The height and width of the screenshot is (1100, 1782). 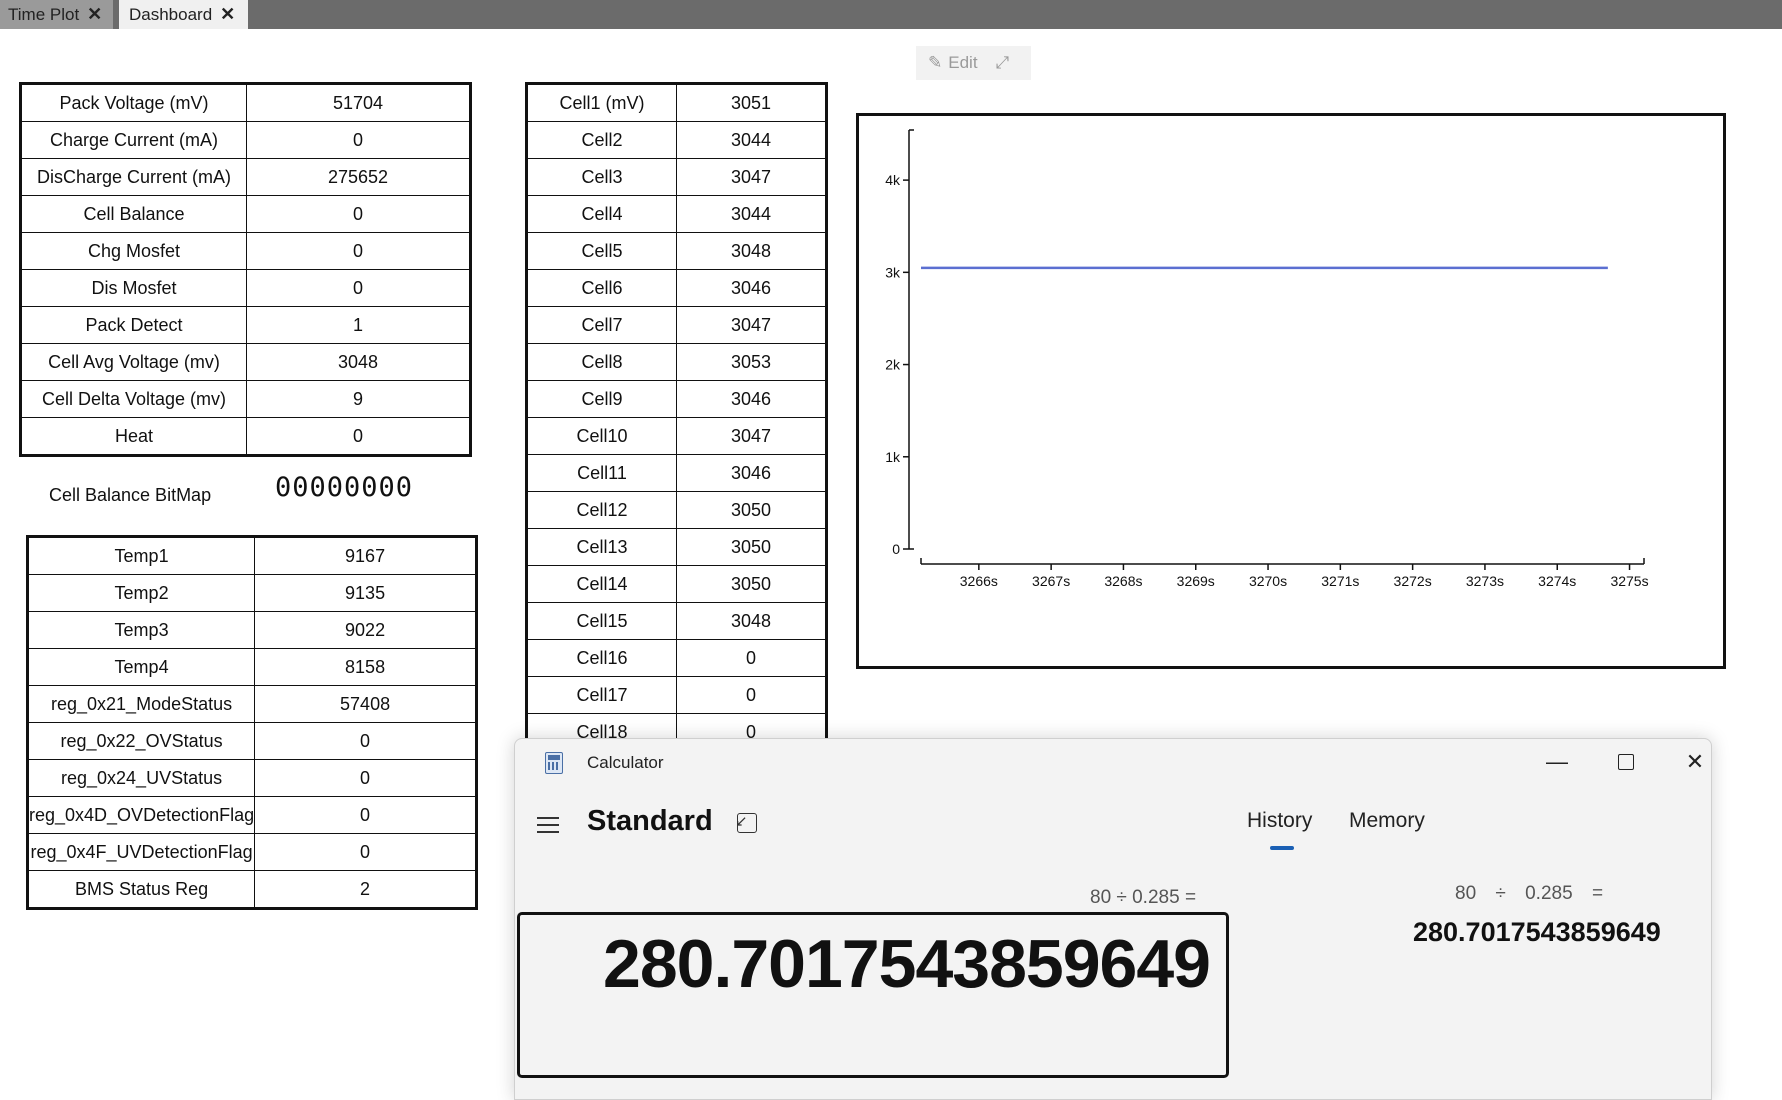 I want to click on row-label: Cell7, so click(x=601, y=325).